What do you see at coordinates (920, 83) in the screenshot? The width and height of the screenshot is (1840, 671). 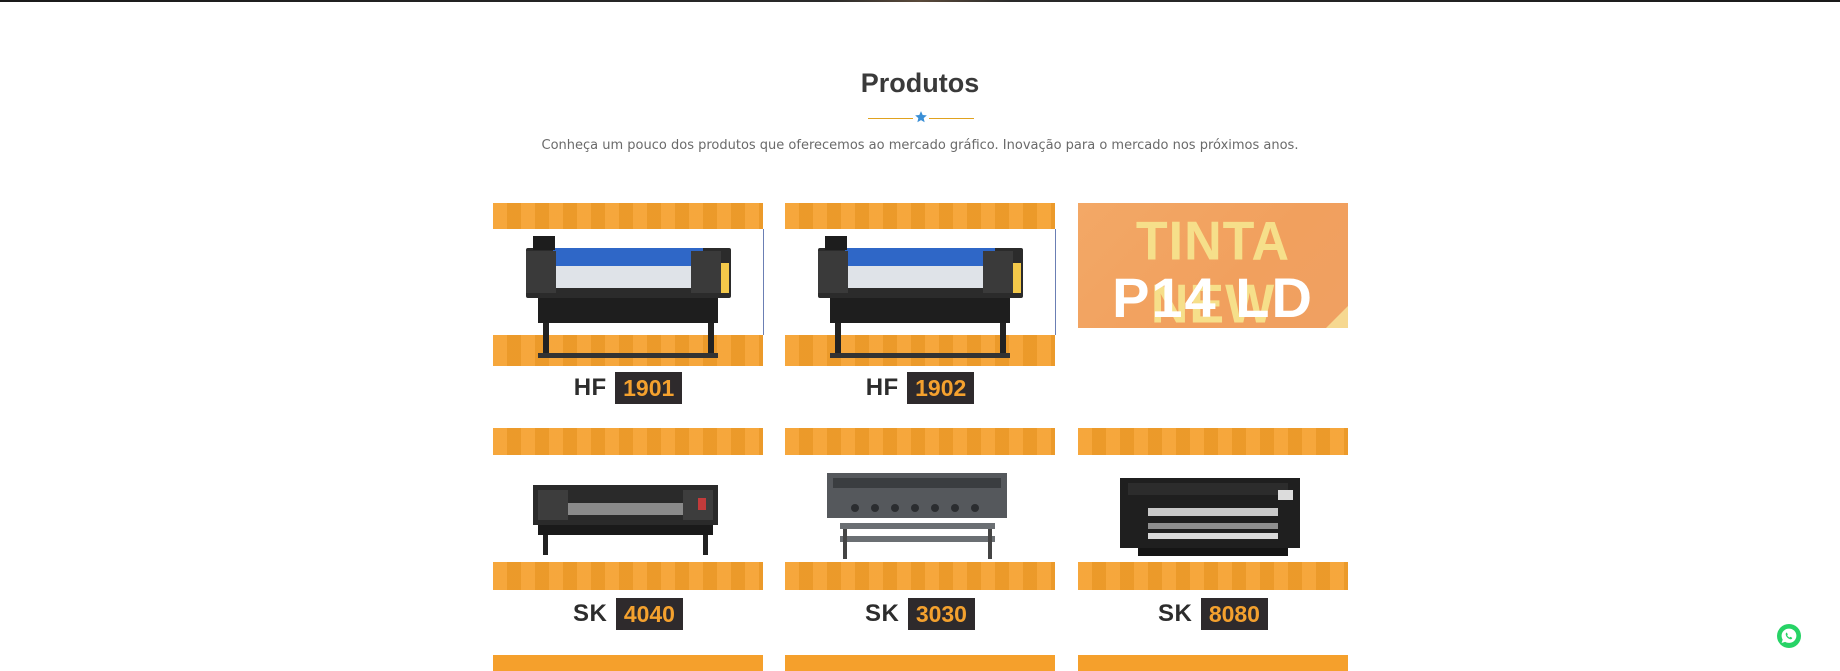 I see `section-title: Produtos` at bounding box center [920, 83].